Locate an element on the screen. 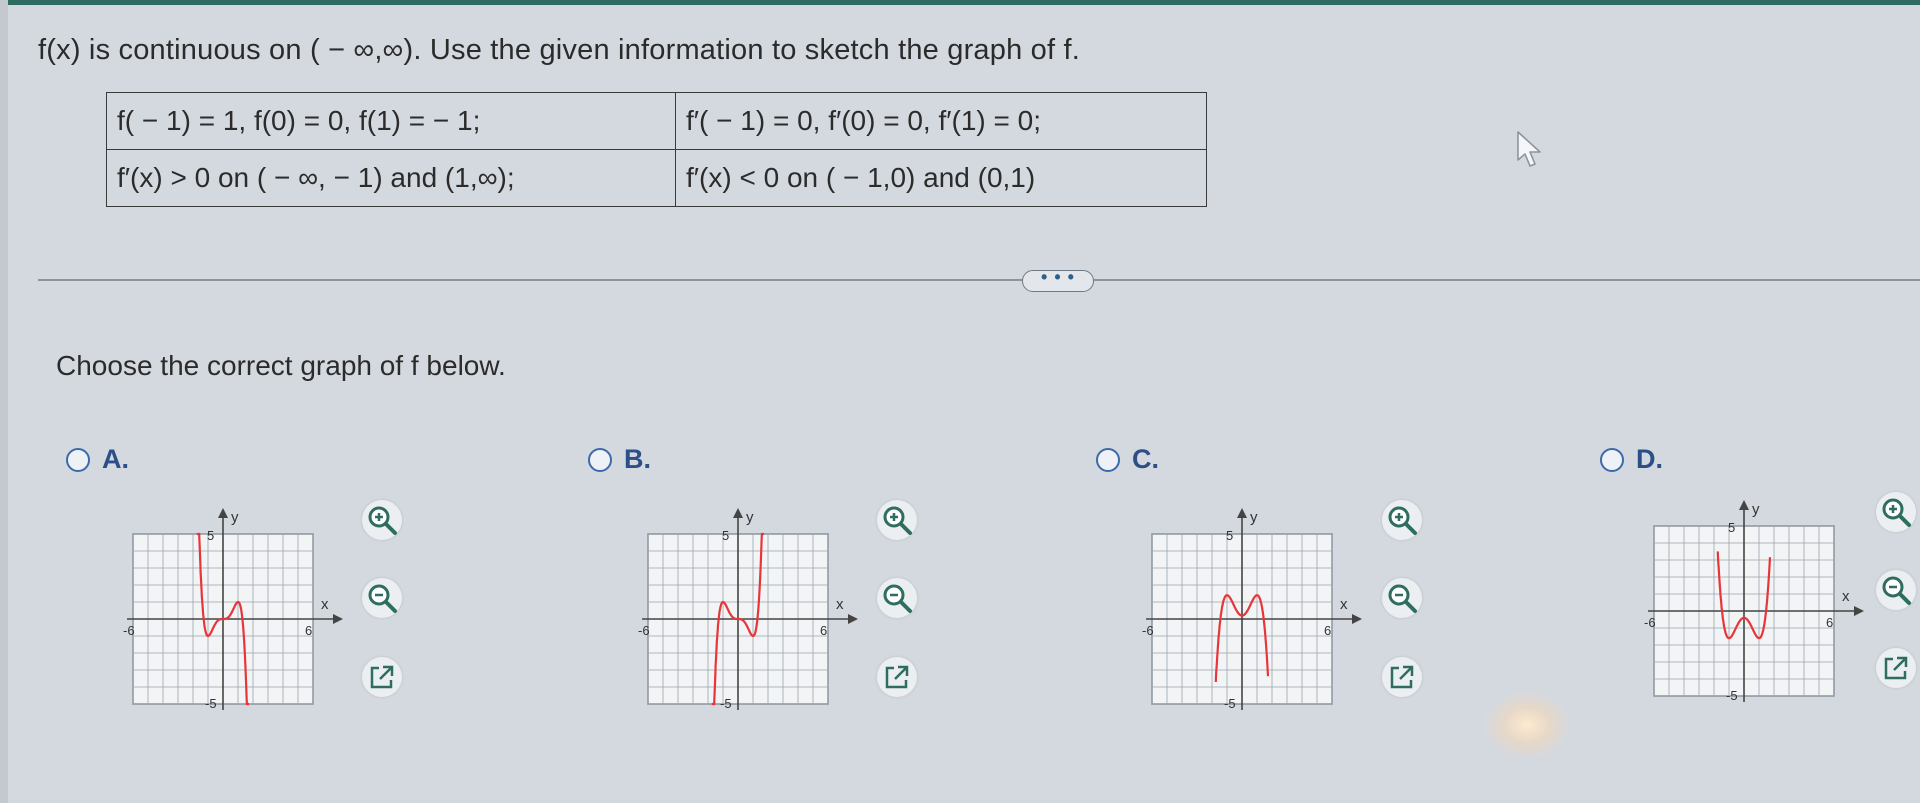 The height and width of the screenshot is (803, 1920). option-c-letter: C. is located at coordinates (1145, 459).